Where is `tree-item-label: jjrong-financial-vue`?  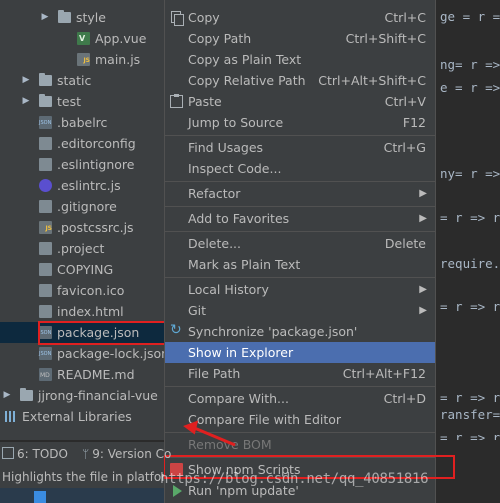
tree-item-label: jjrong-financial-vue is located at coordinates (98, 395).